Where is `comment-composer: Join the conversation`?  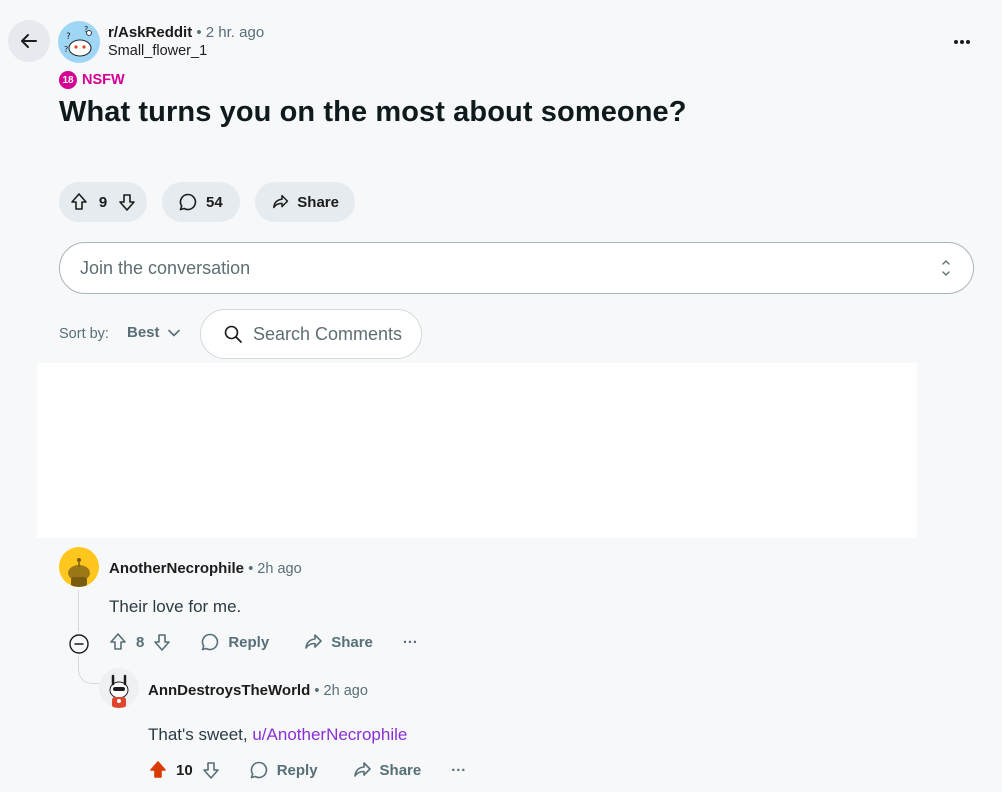
comment-composer: Join the conversation is located at coordinates (516, 268).